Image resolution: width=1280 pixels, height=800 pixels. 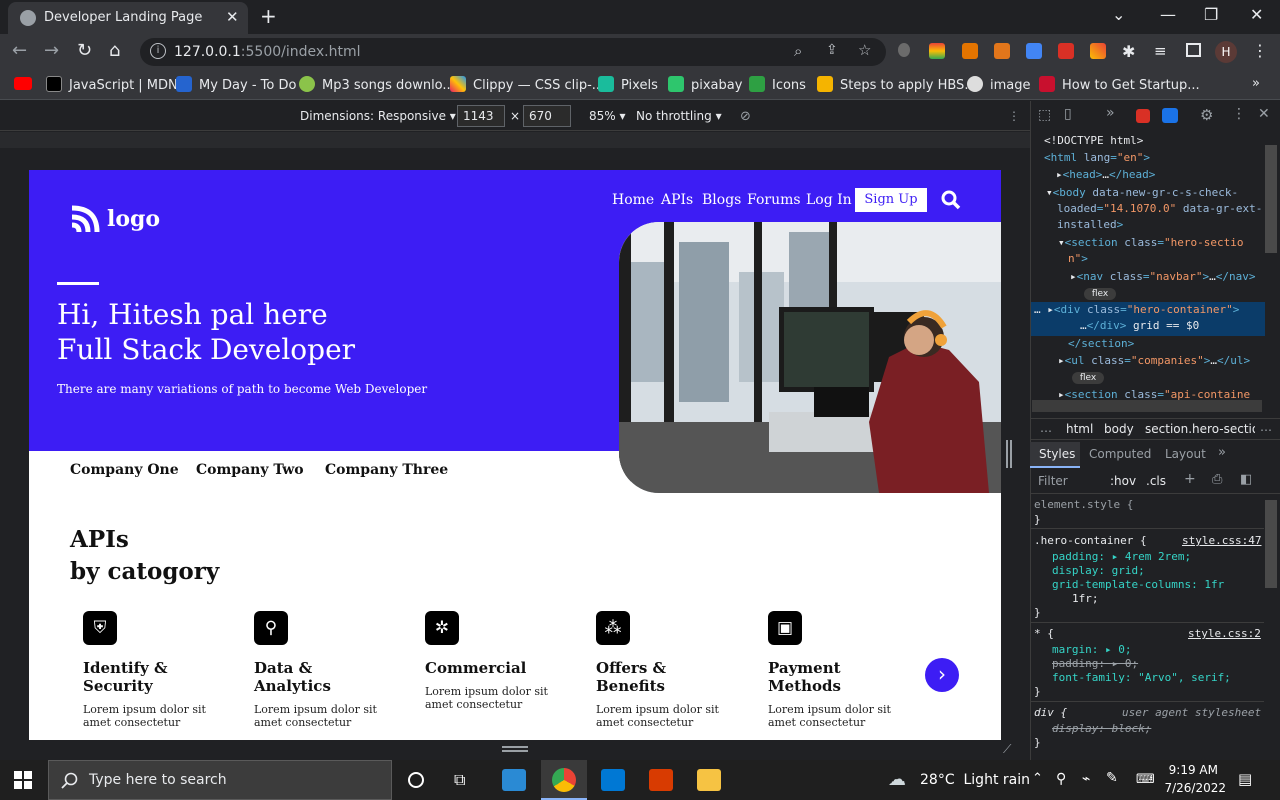 What do you see at coordinates (1193, 770) in the screenshot?
I see `clock-time: 9:19 AM` at bounding box center [1193, 770].